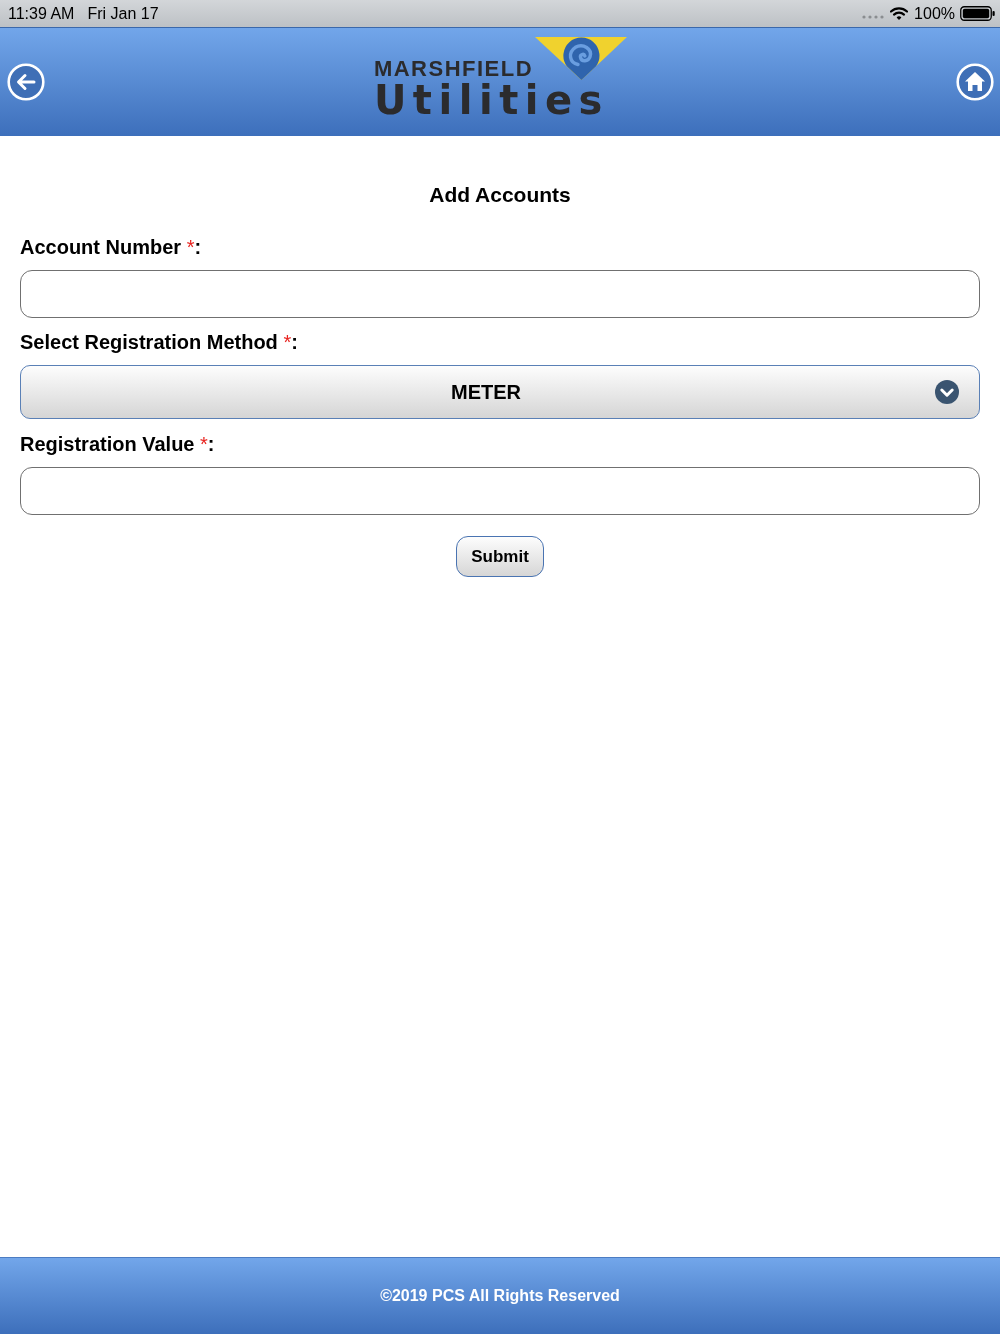 This screenshot has width=1000, height=1334. Describe the element at coordinates (581, 58) in the screenshot. I see `wave-emblem-icon` at that location.